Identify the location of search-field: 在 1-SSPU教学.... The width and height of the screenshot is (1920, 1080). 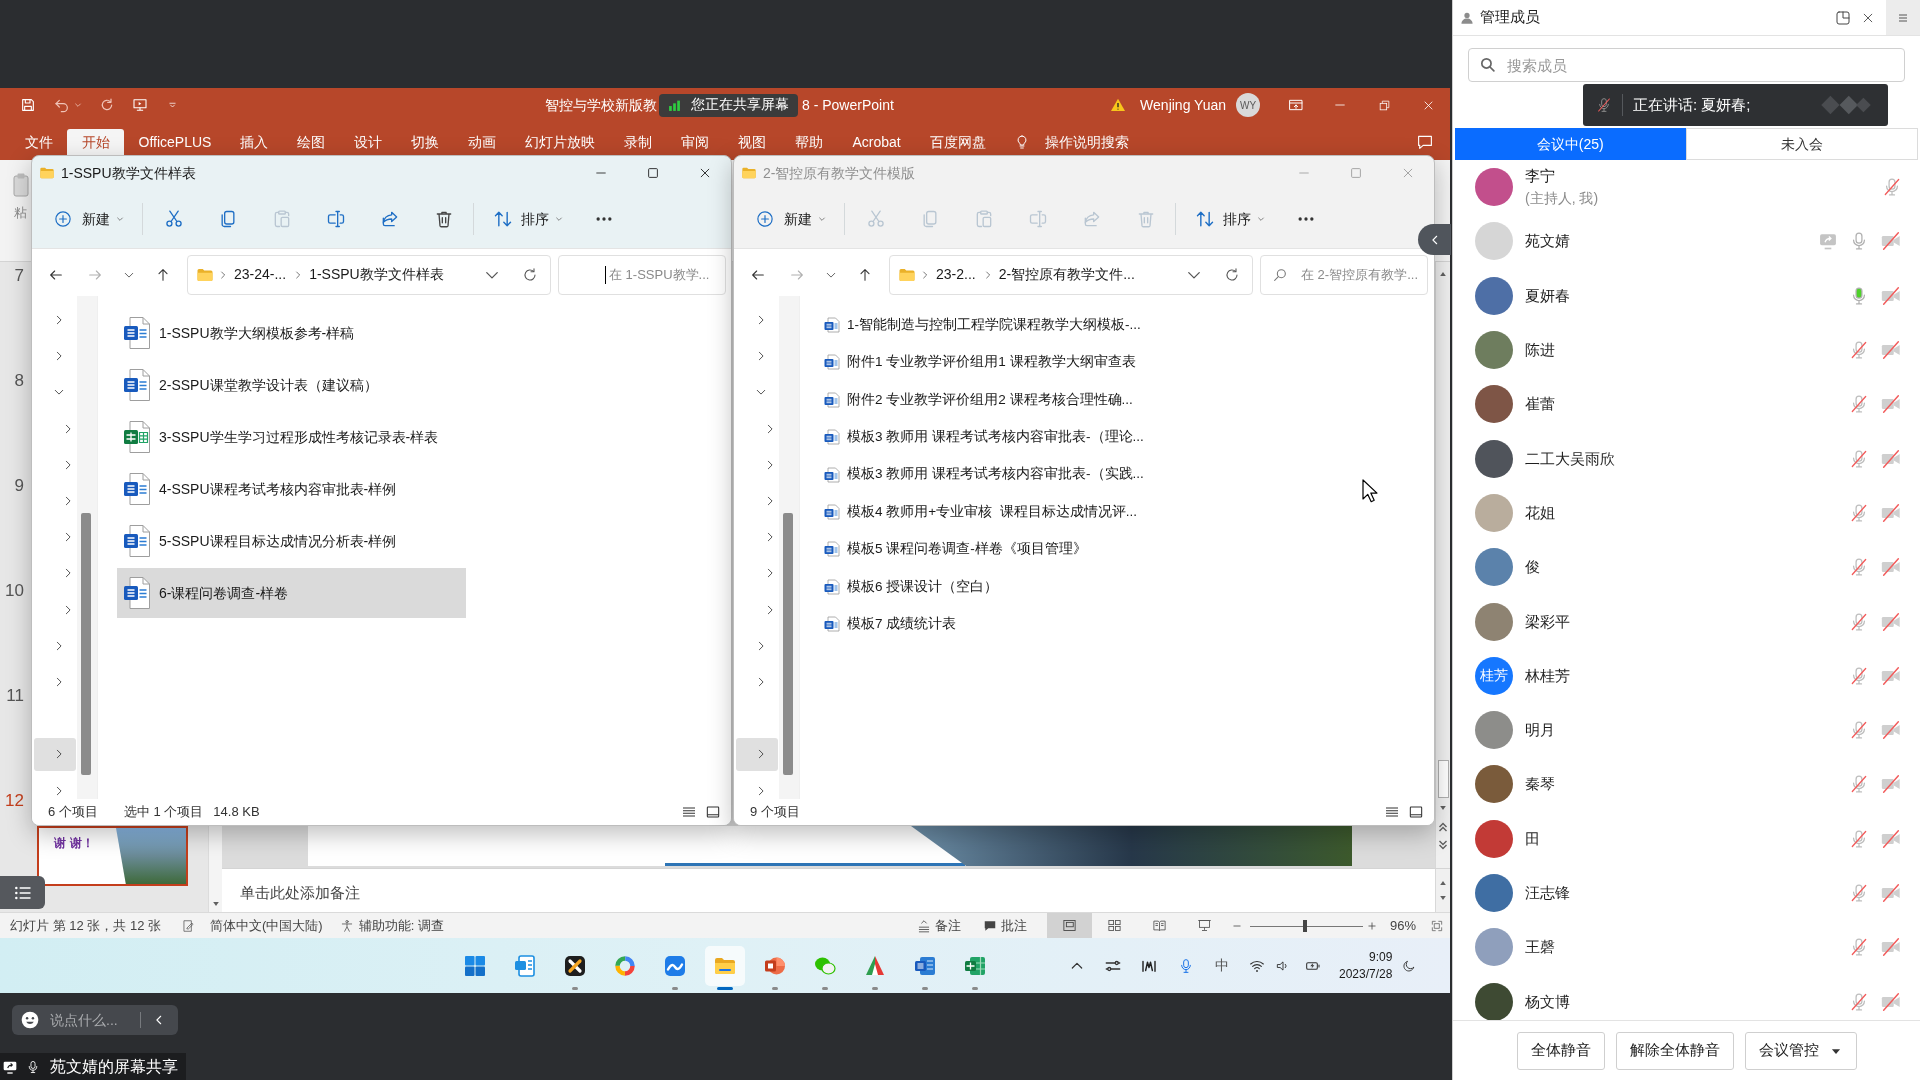
(642, 274).